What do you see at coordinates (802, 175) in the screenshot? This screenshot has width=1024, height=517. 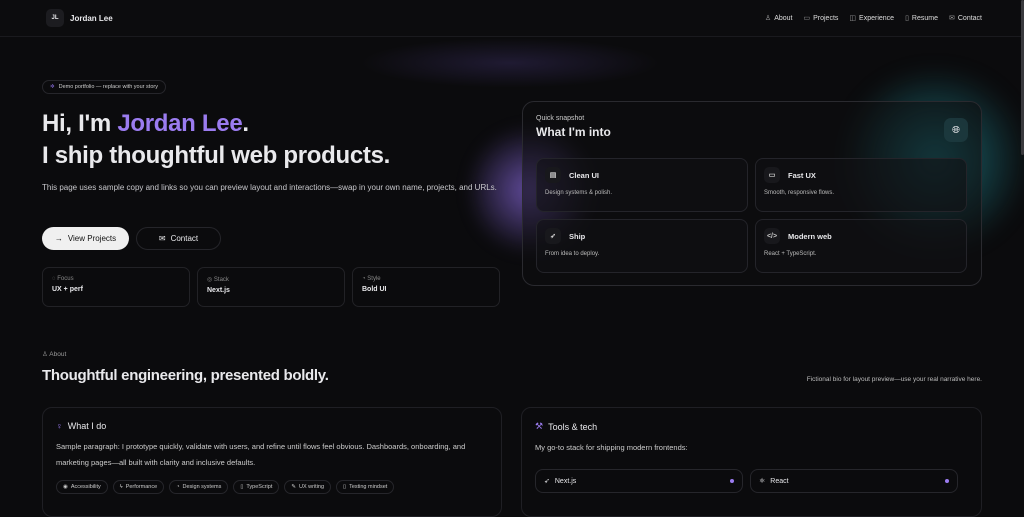 I see `item-title: Fast UX` at bounding box center [802, 175].